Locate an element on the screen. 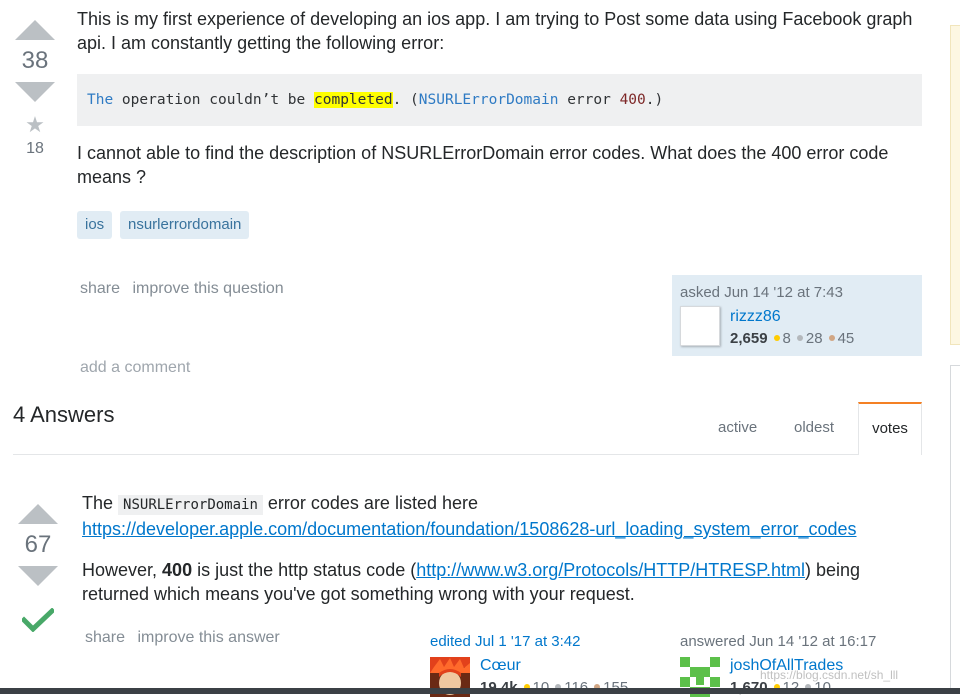 The image size is (960, 697). tab-active: active is located at coordinates (737, 427).